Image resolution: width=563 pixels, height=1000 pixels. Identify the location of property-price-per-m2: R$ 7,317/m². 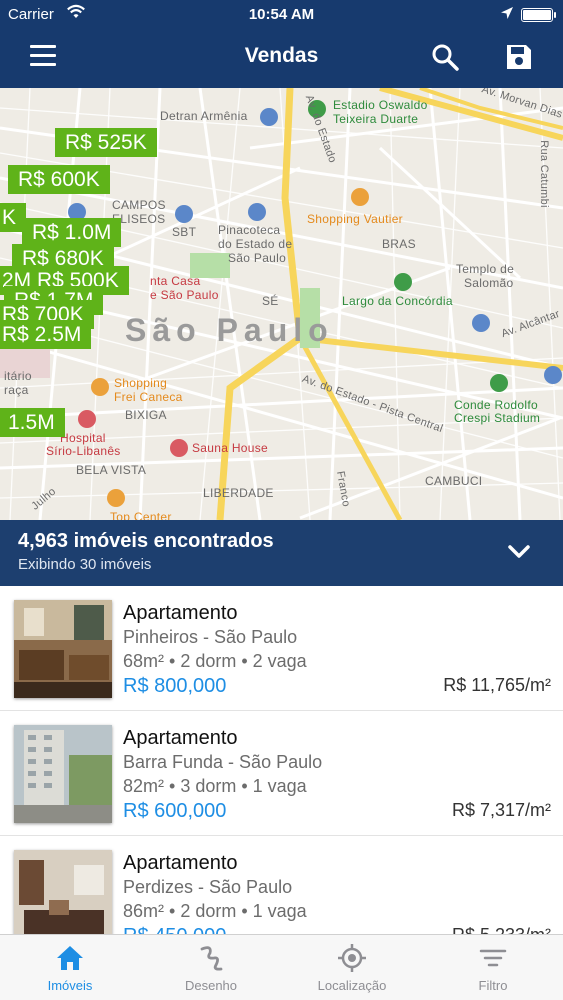
(501, 810).